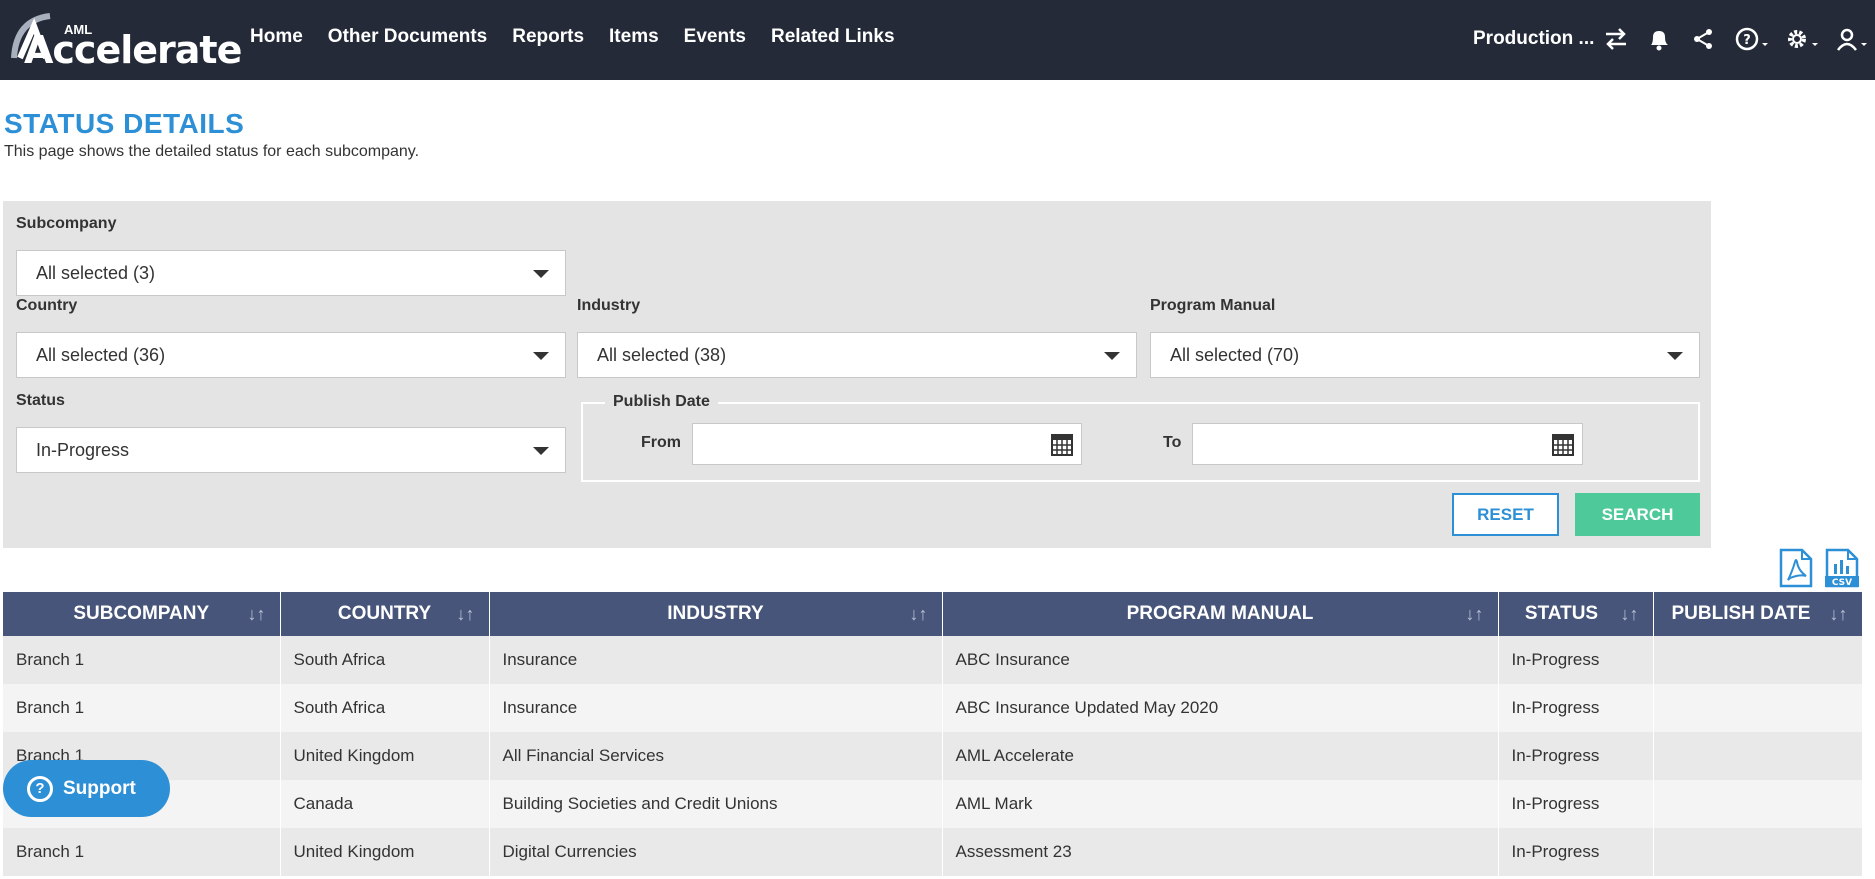  Describe the element at coordinates (1842, 568) in the screenshot. I see `csv-export-icon: CSV` at that location.